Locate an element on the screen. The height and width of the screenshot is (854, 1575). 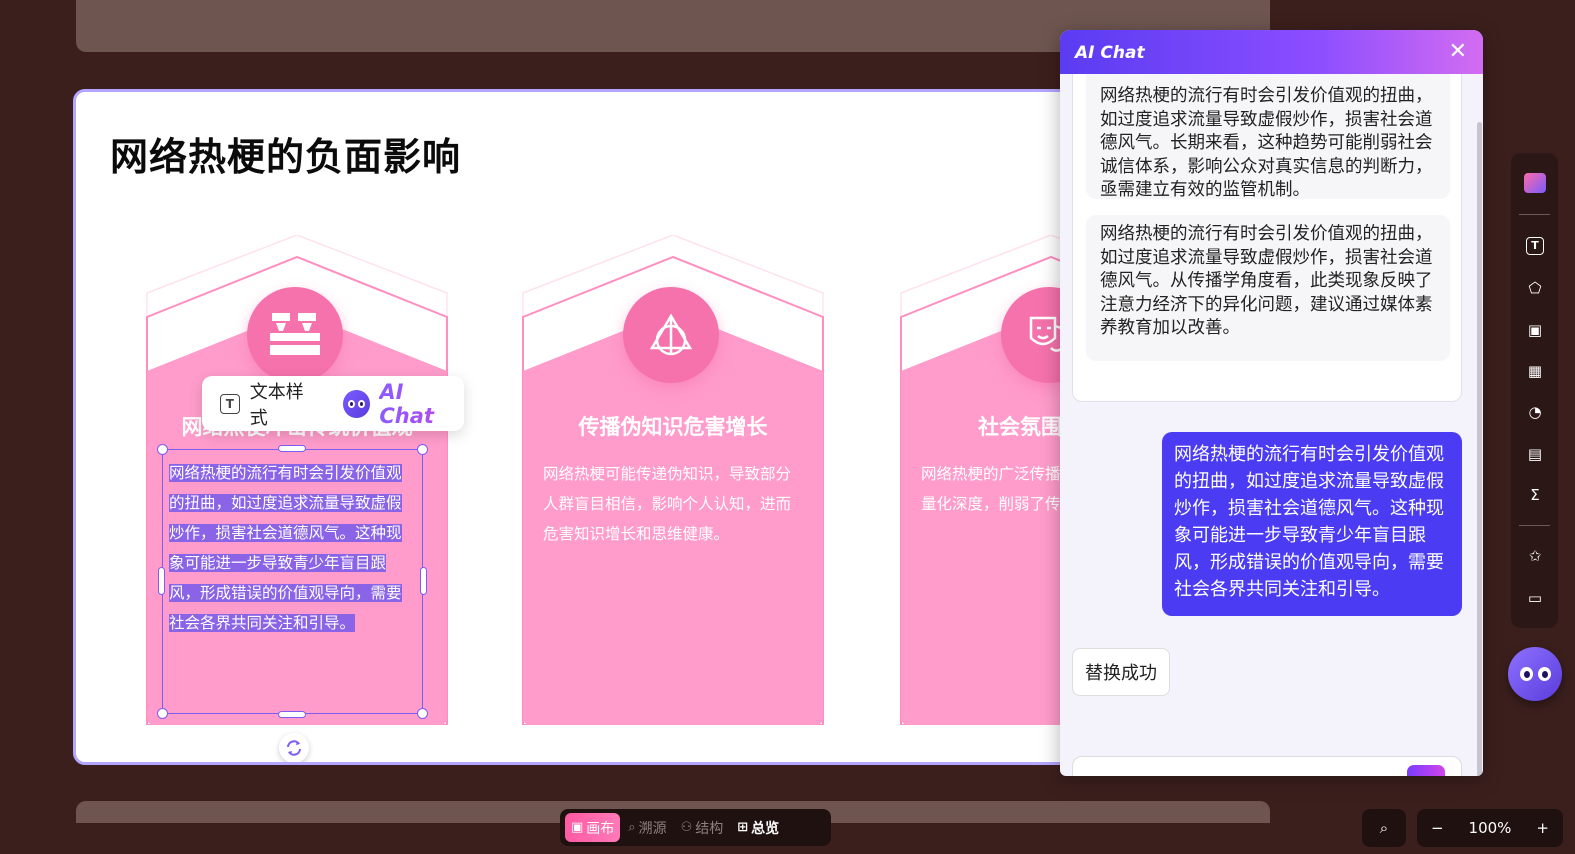
text-icon: T is located at coordinates (1535, 246).